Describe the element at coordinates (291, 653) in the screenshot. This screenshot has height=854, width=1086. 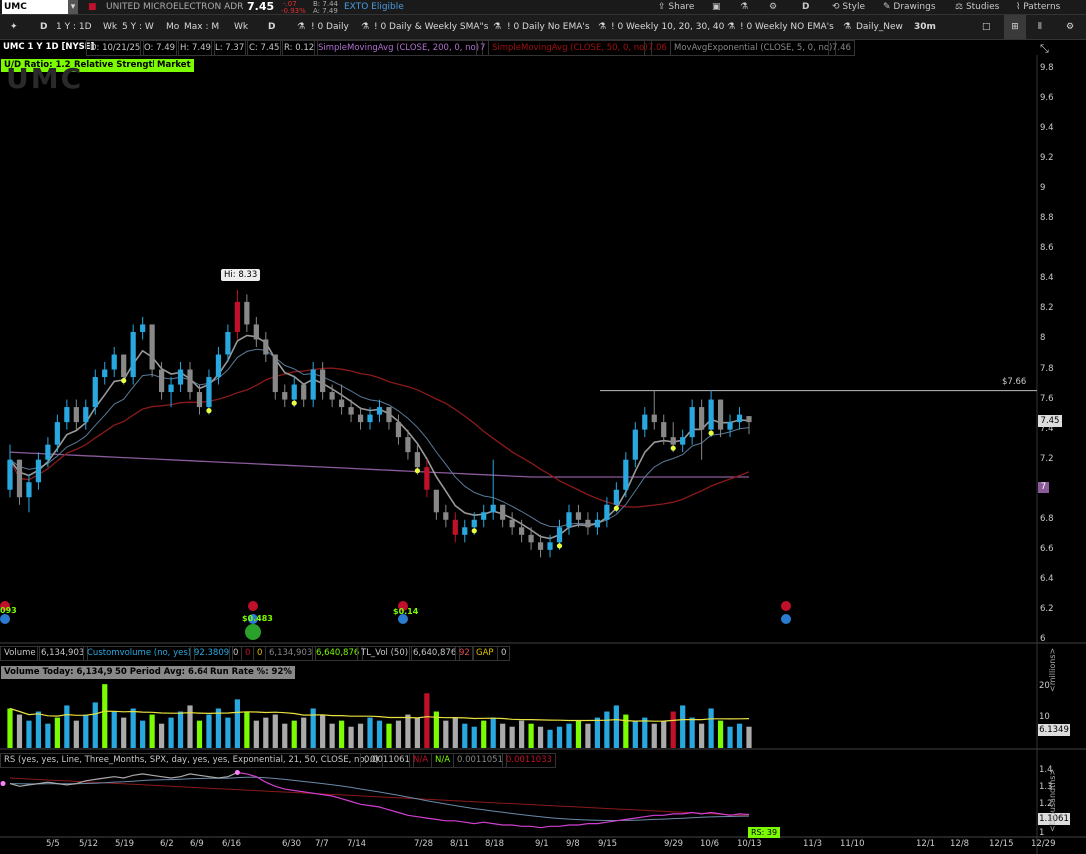
I see `customvolume-volume: 6,134,903` at that location.